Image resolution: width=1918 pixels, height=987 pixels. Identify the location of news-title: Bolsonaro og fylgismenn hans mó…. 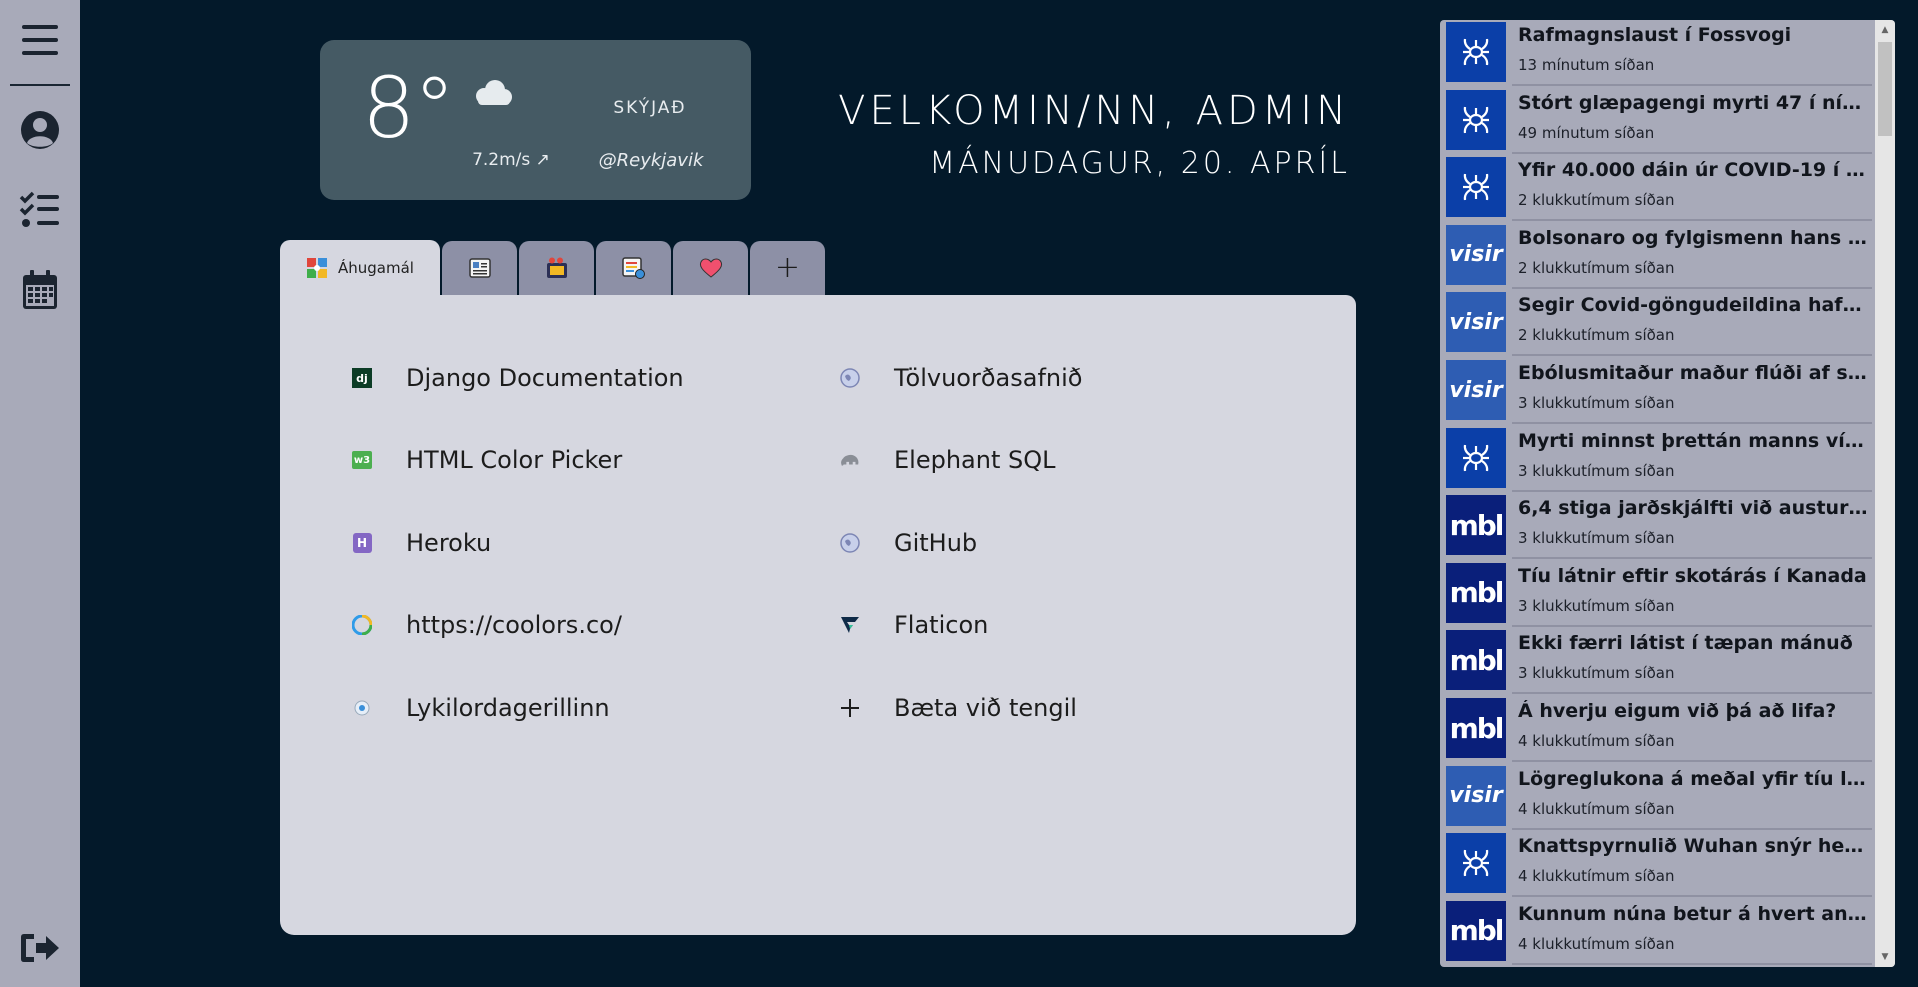
(1693, 238).